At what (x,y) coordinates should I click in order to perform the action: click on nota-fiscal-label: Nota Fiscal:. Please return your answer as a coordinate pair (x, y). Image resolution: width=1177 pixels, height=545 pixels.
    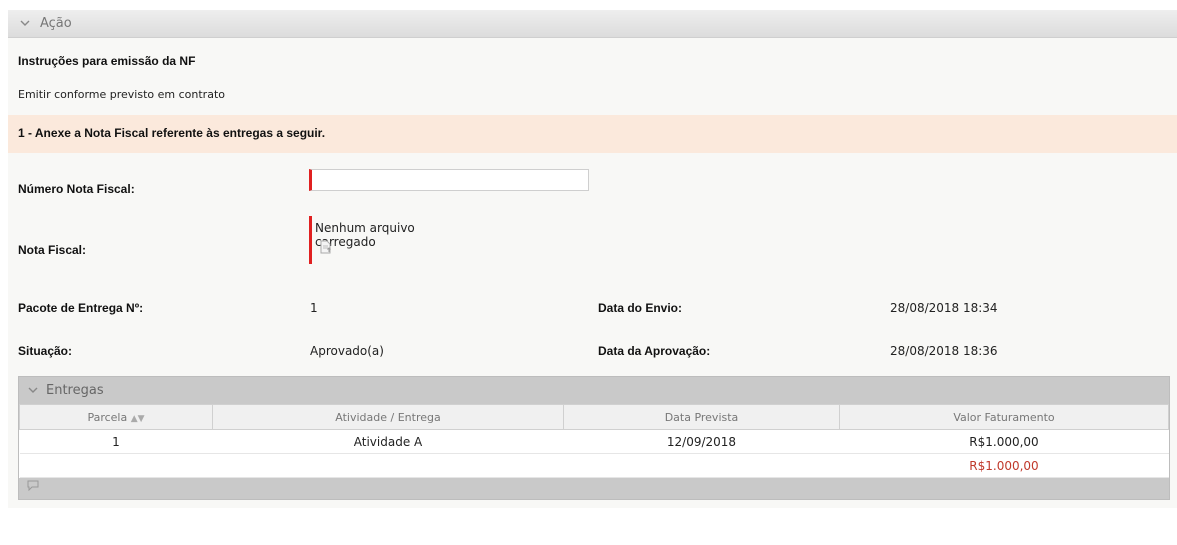
    Looking at the image, I should click on (52, 250).